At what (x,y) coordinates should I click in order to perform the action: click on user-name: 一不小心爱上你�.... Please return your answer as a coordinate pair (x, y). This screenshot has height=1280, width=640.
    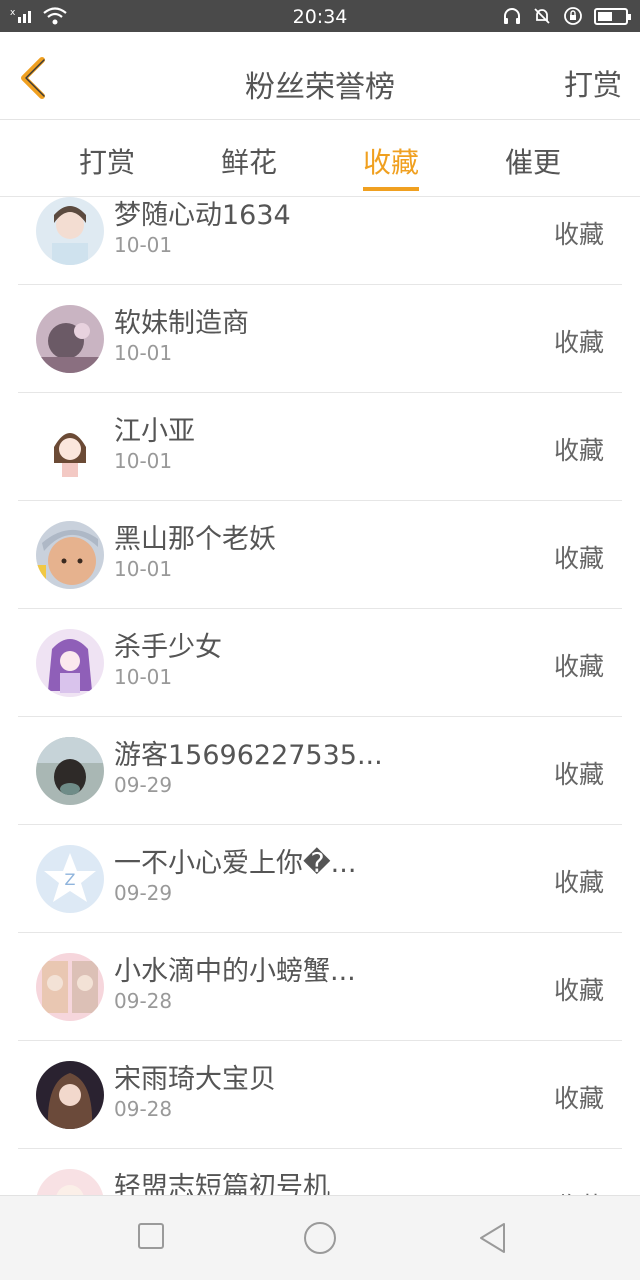
    Looking at the image, I should click on (235, 863).